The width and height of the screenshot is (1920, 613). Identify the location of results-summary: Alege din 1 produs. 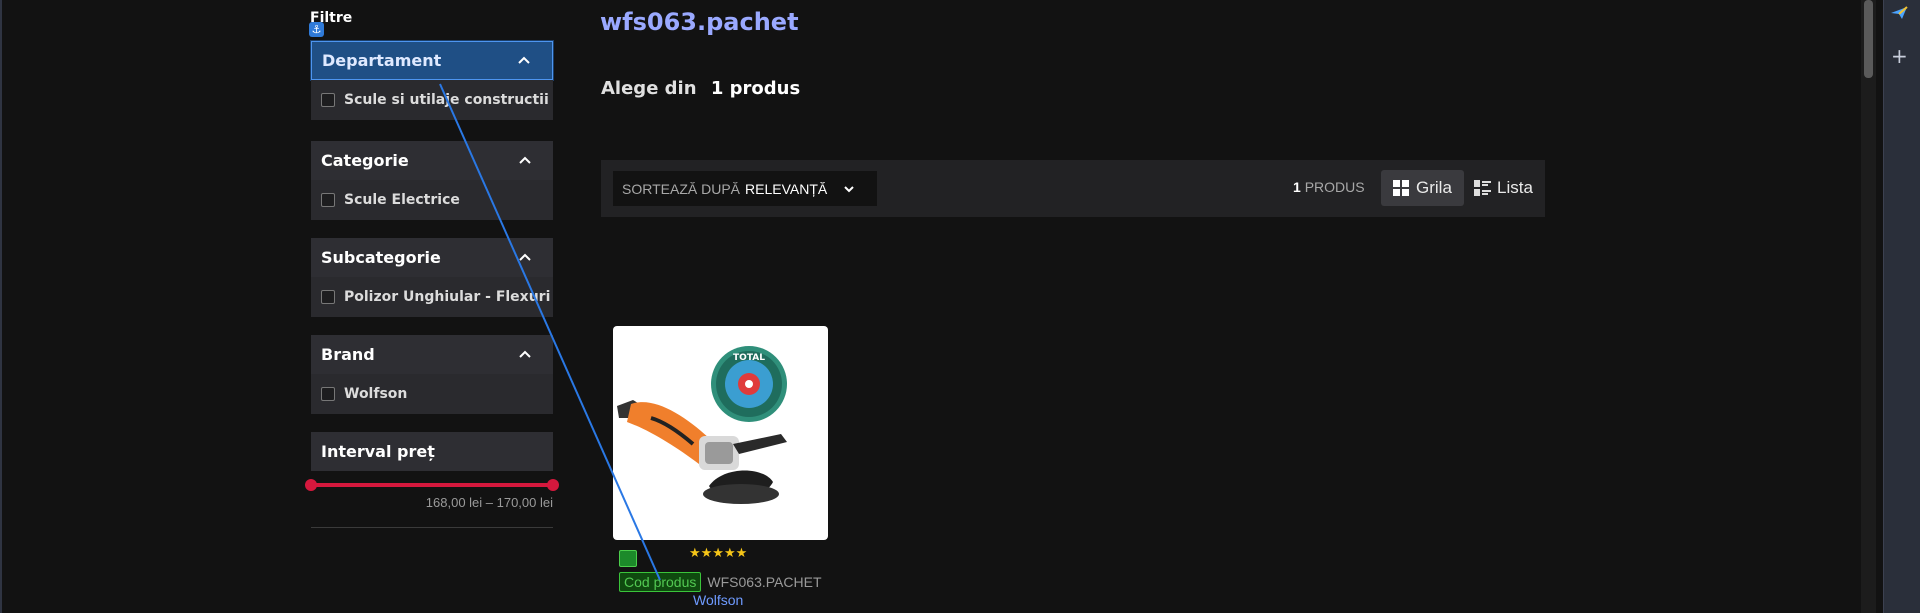
(700, 88).